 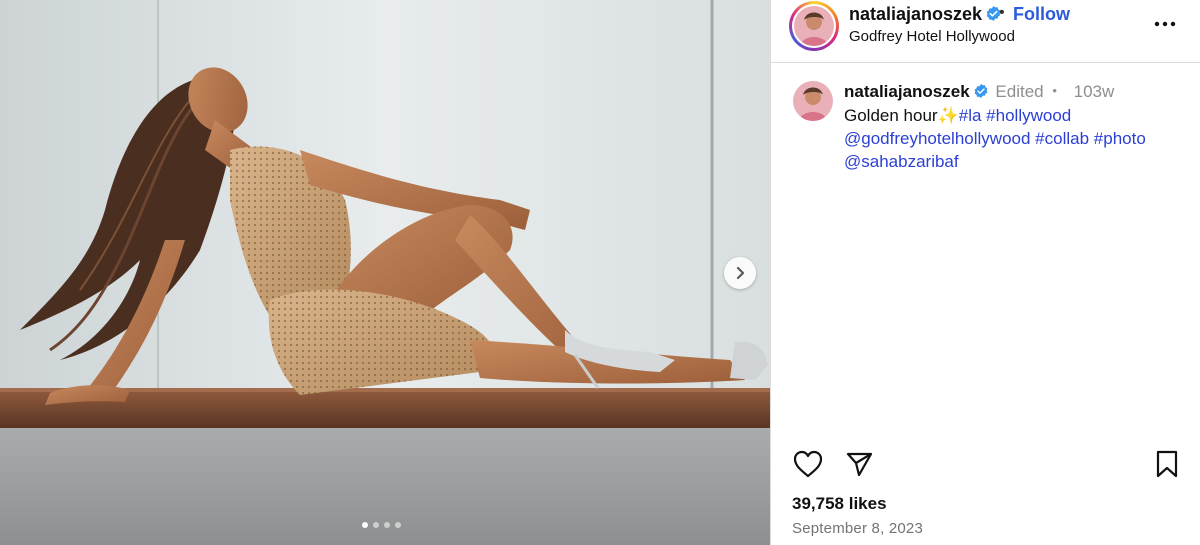 I want to click on mention-link: @godfreyhotelhollywood, so click(x=937, y=138).